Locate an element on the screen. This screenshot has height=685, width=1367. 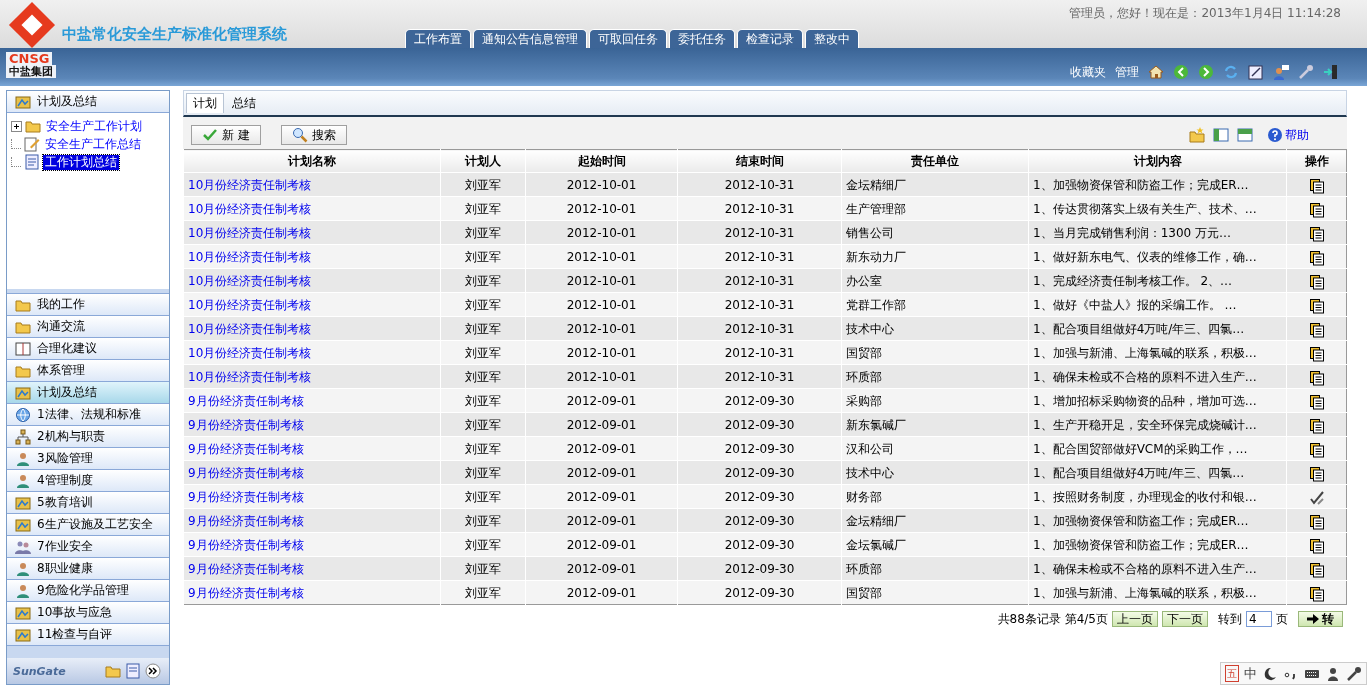
sidebar-item: 9危险化学品管理 is located at coordinates (88, 591).